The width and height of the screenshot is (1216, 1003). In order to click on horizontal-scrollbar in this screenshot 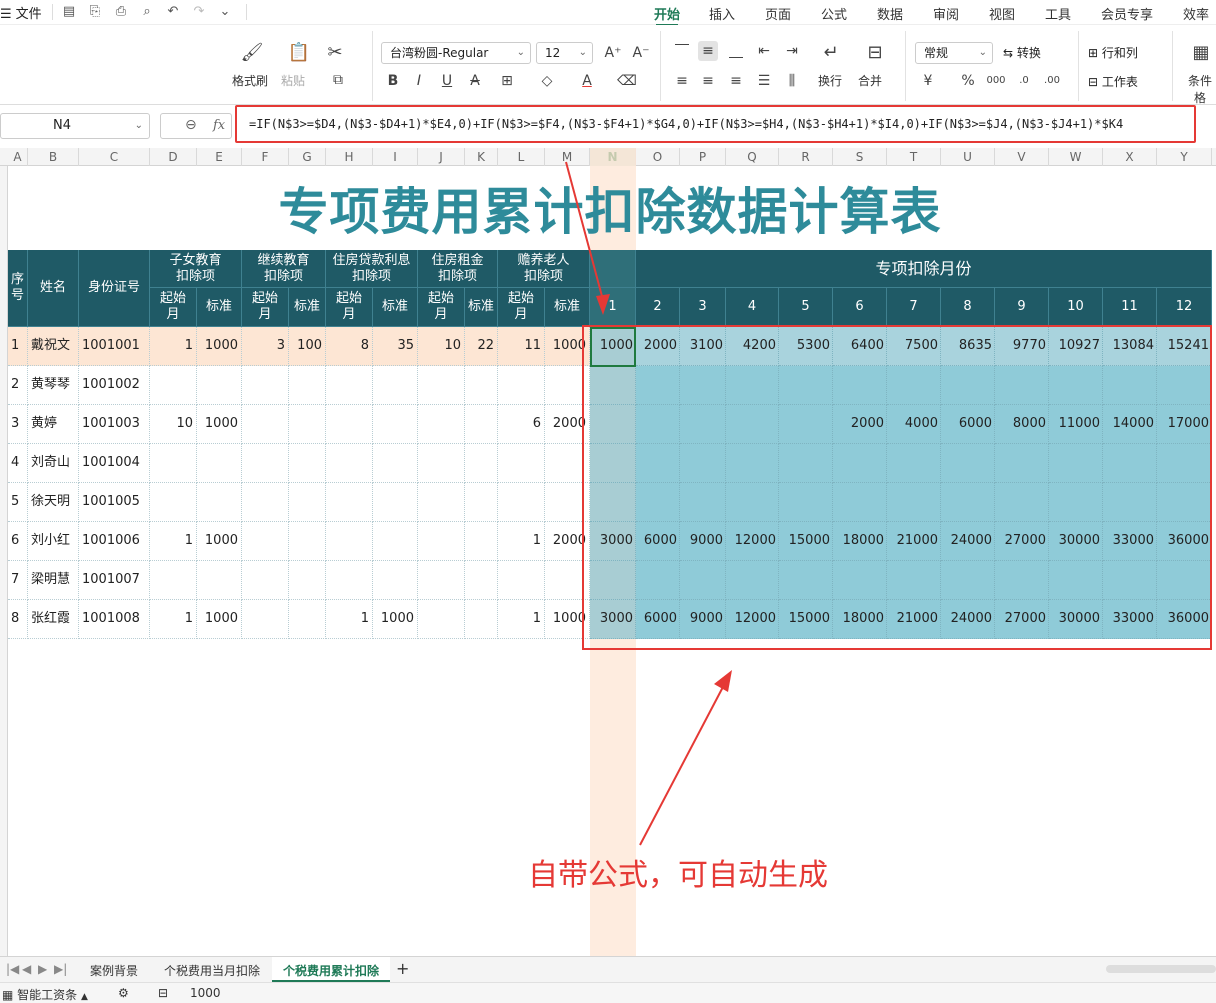, I will do `click(1161, 969)`.